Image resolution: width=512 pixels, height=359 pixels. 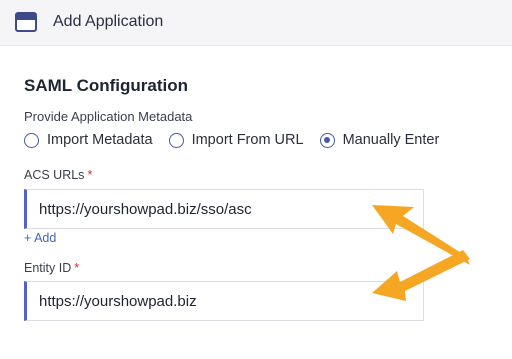 What do you see at coordinates (391, 140) in the screenshot?
I see `radio-label: Manually Enter` at bounding box center [391, 140].